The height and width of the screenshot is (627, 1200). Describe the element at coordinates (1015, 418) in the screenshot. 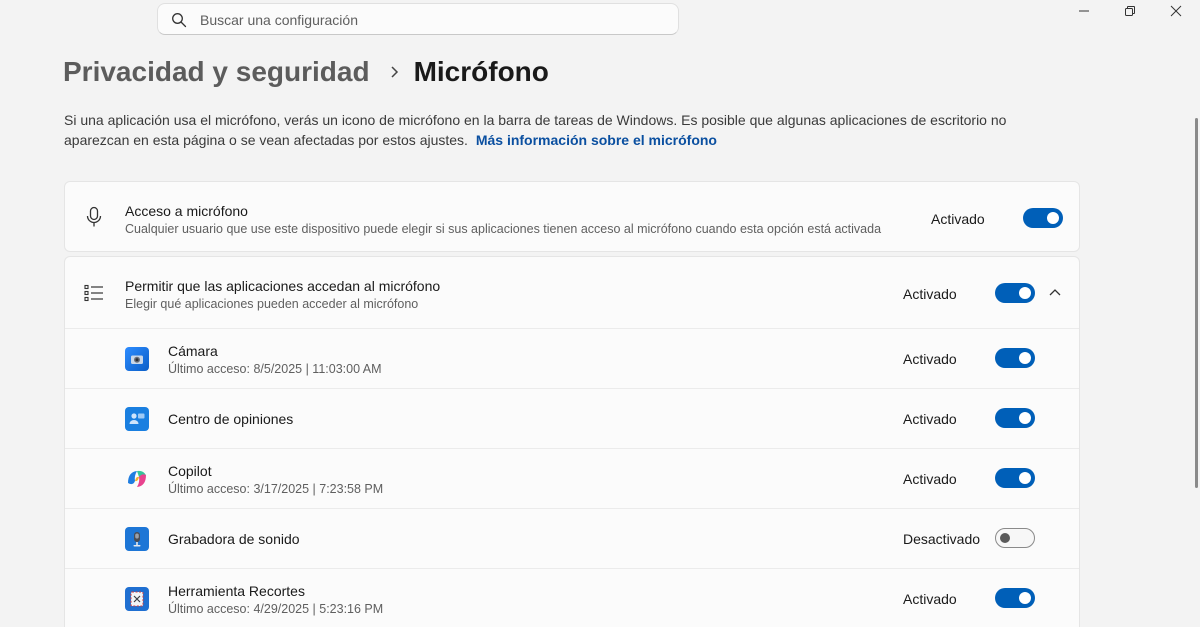

I see `app-toggle-feedback-hub` at that location.